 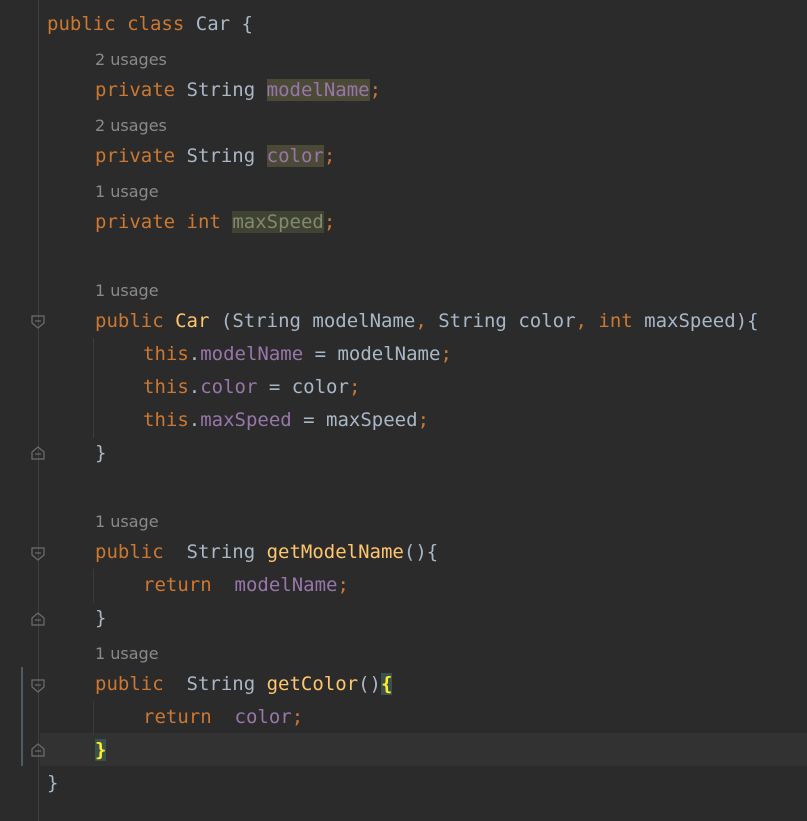 I want to click on field-declaration-line: private String color;, so click(x=215, y=156).